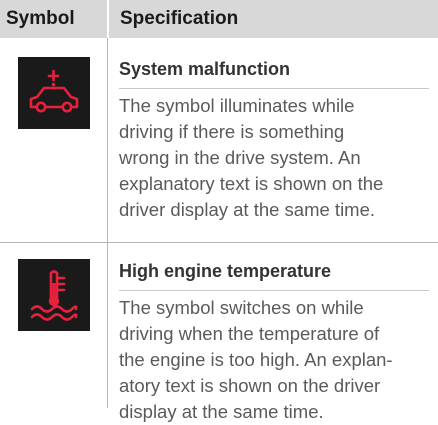 The width and height of the screenshot is (438, 425). I want to click on column-divider, so click(107, 223).